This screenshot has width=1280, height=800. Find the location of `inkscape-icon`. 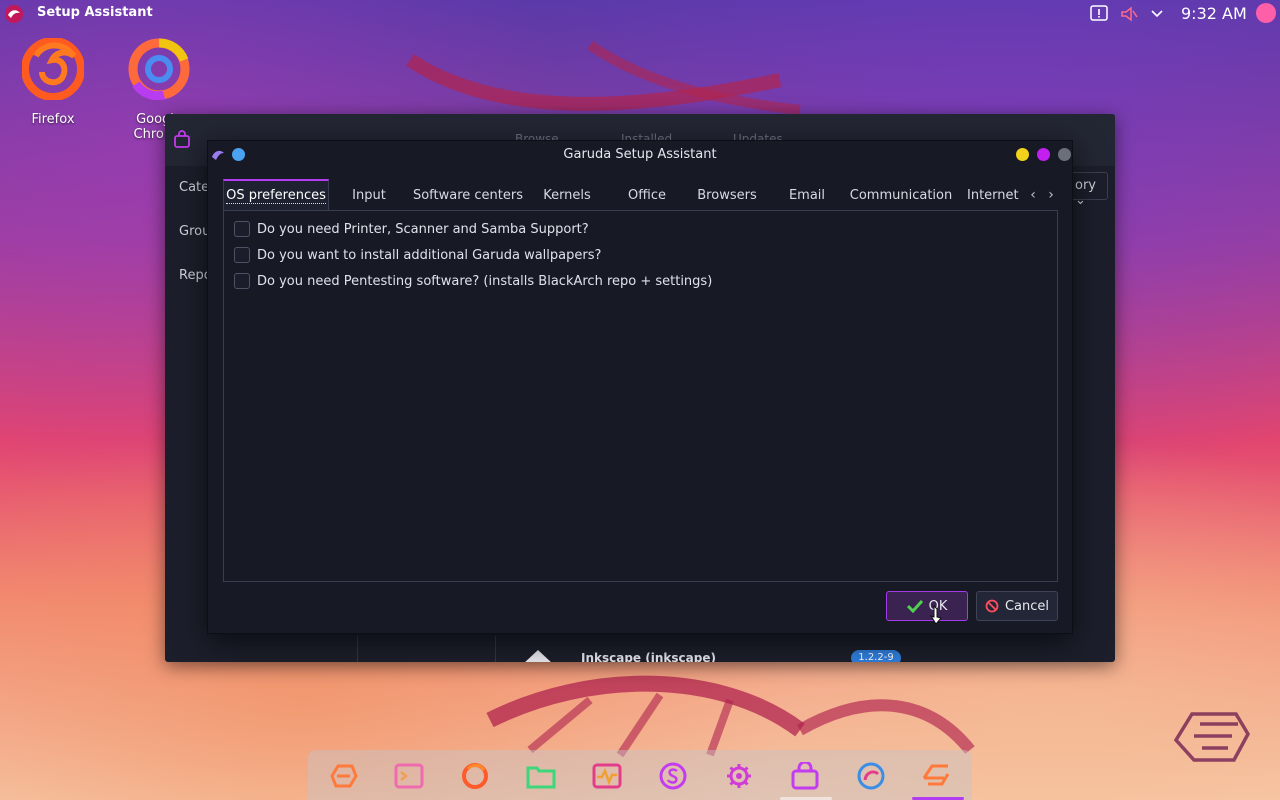

inkscape-icon is located at coordinates (538, 656).